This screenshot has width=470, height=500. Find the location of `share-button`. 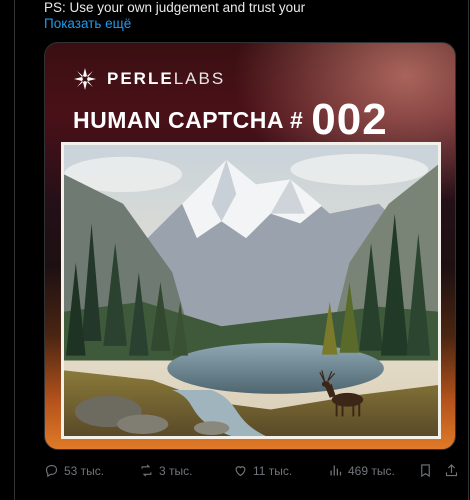

share-button is located at coordinates (451, 470).